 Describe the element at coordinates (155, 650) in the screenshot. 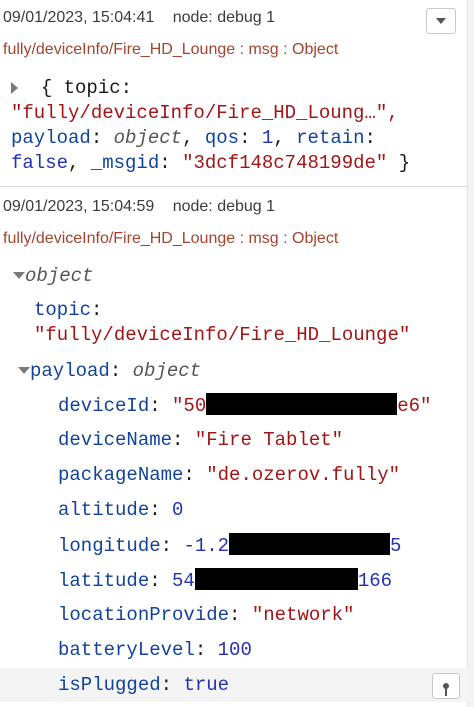

I see `property-row-batterylevel: batteryLevel: 100` at that location.